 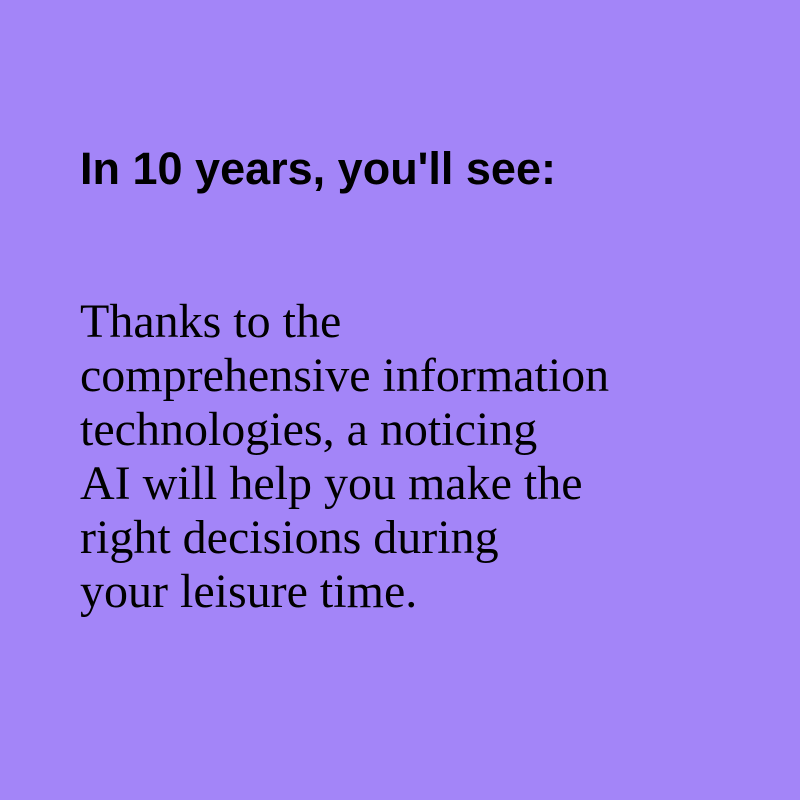 I want to click on body-line: your leisure time., so click(x=249, y=591).